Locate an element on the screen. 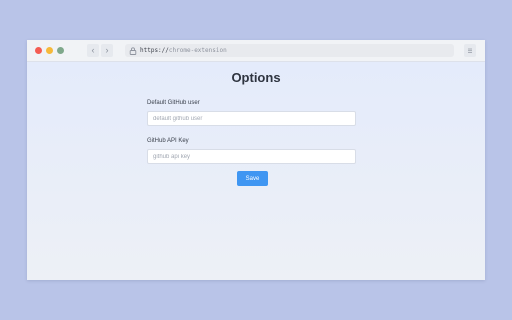  page-title: Options is located at coordinates (256, 77).